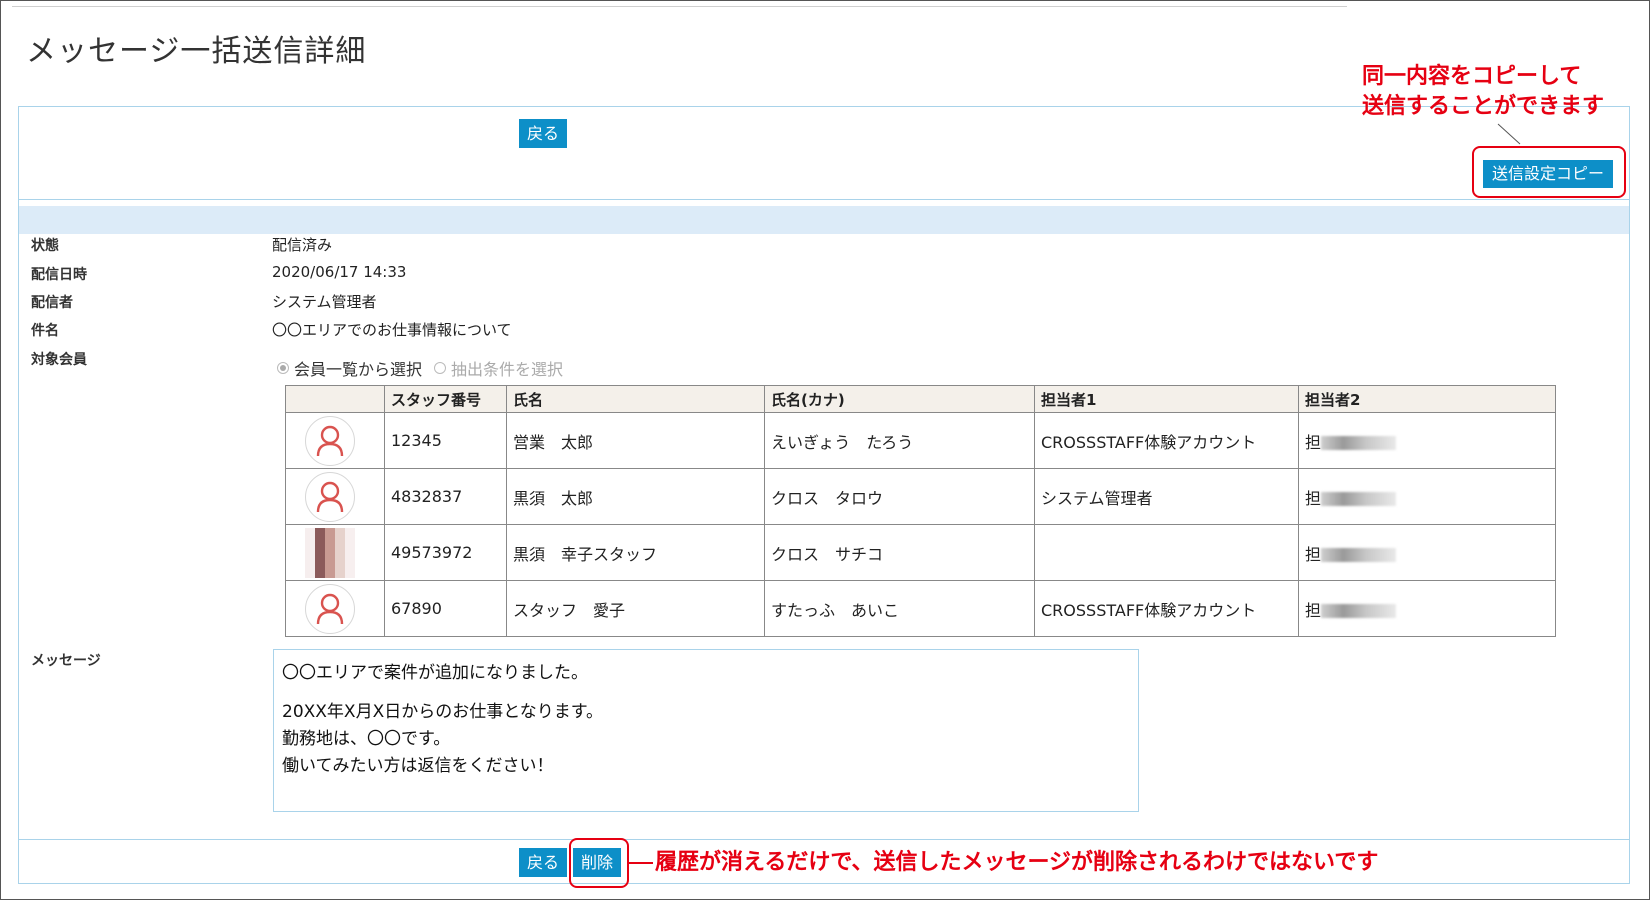 This screenshot has height=900, width=1650. Describe the element at coordinates (366, 739) in the screenshot. I see `message-line: 勤務地は、〇〇です。` at that location.